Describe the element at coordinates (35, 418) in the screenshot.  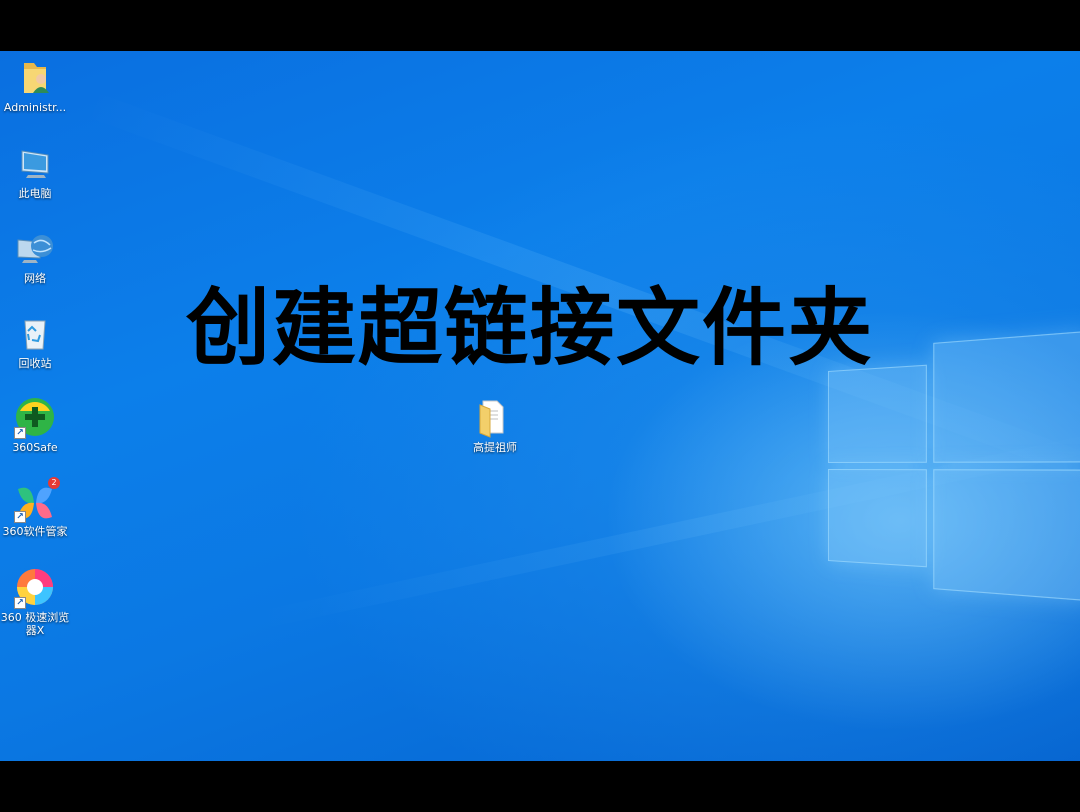
I see `360safe-icon: ↗` at that location.